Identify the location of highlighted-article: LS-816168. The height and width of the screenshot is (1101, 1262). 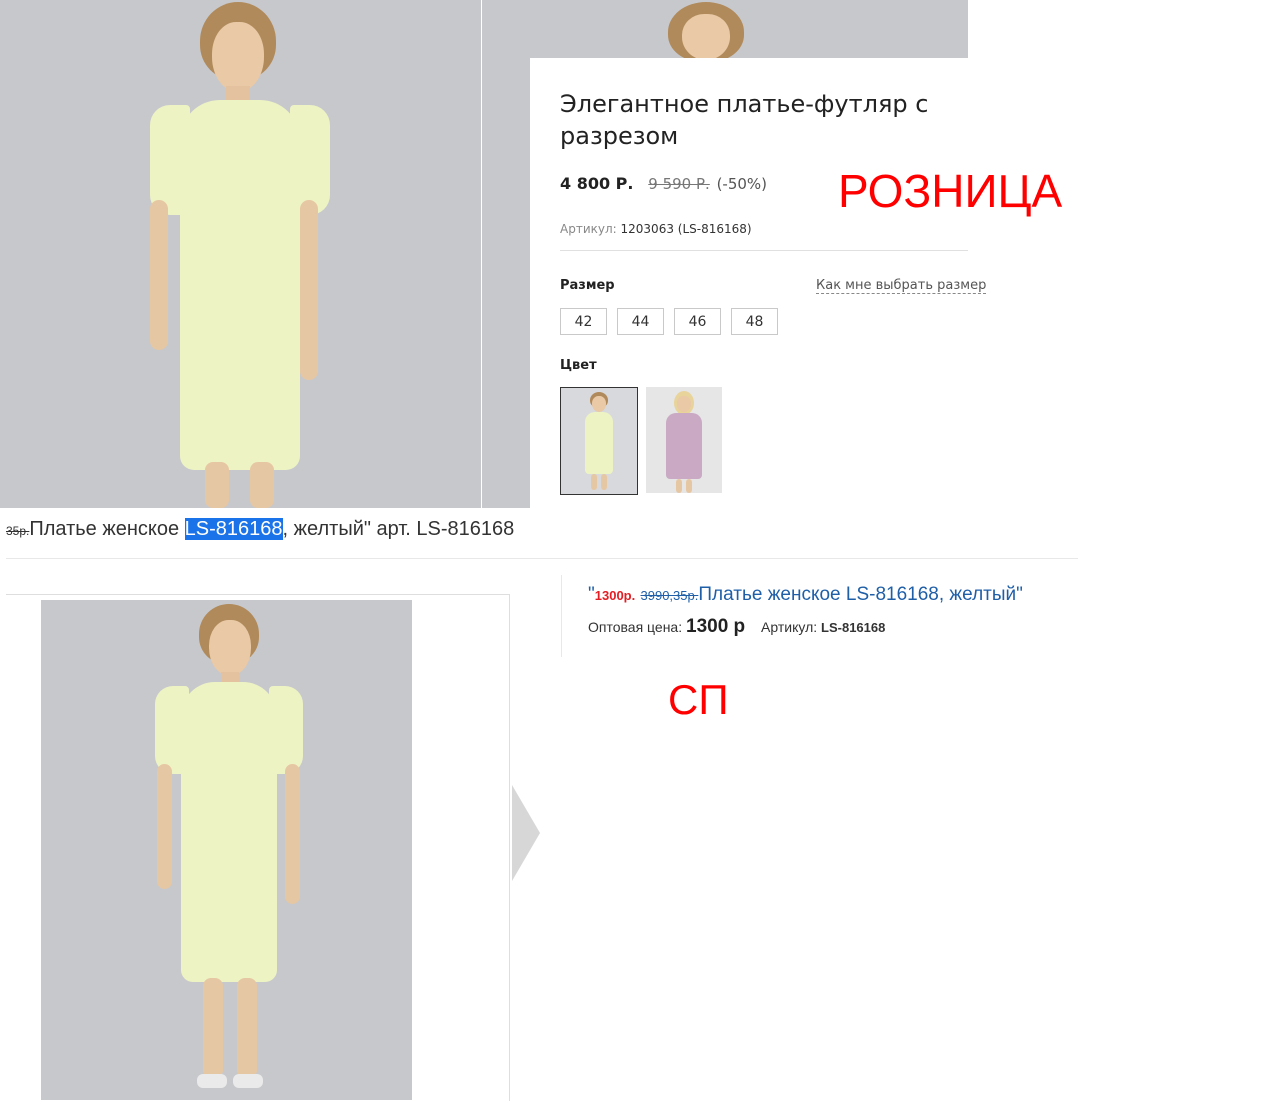
(233, 529).